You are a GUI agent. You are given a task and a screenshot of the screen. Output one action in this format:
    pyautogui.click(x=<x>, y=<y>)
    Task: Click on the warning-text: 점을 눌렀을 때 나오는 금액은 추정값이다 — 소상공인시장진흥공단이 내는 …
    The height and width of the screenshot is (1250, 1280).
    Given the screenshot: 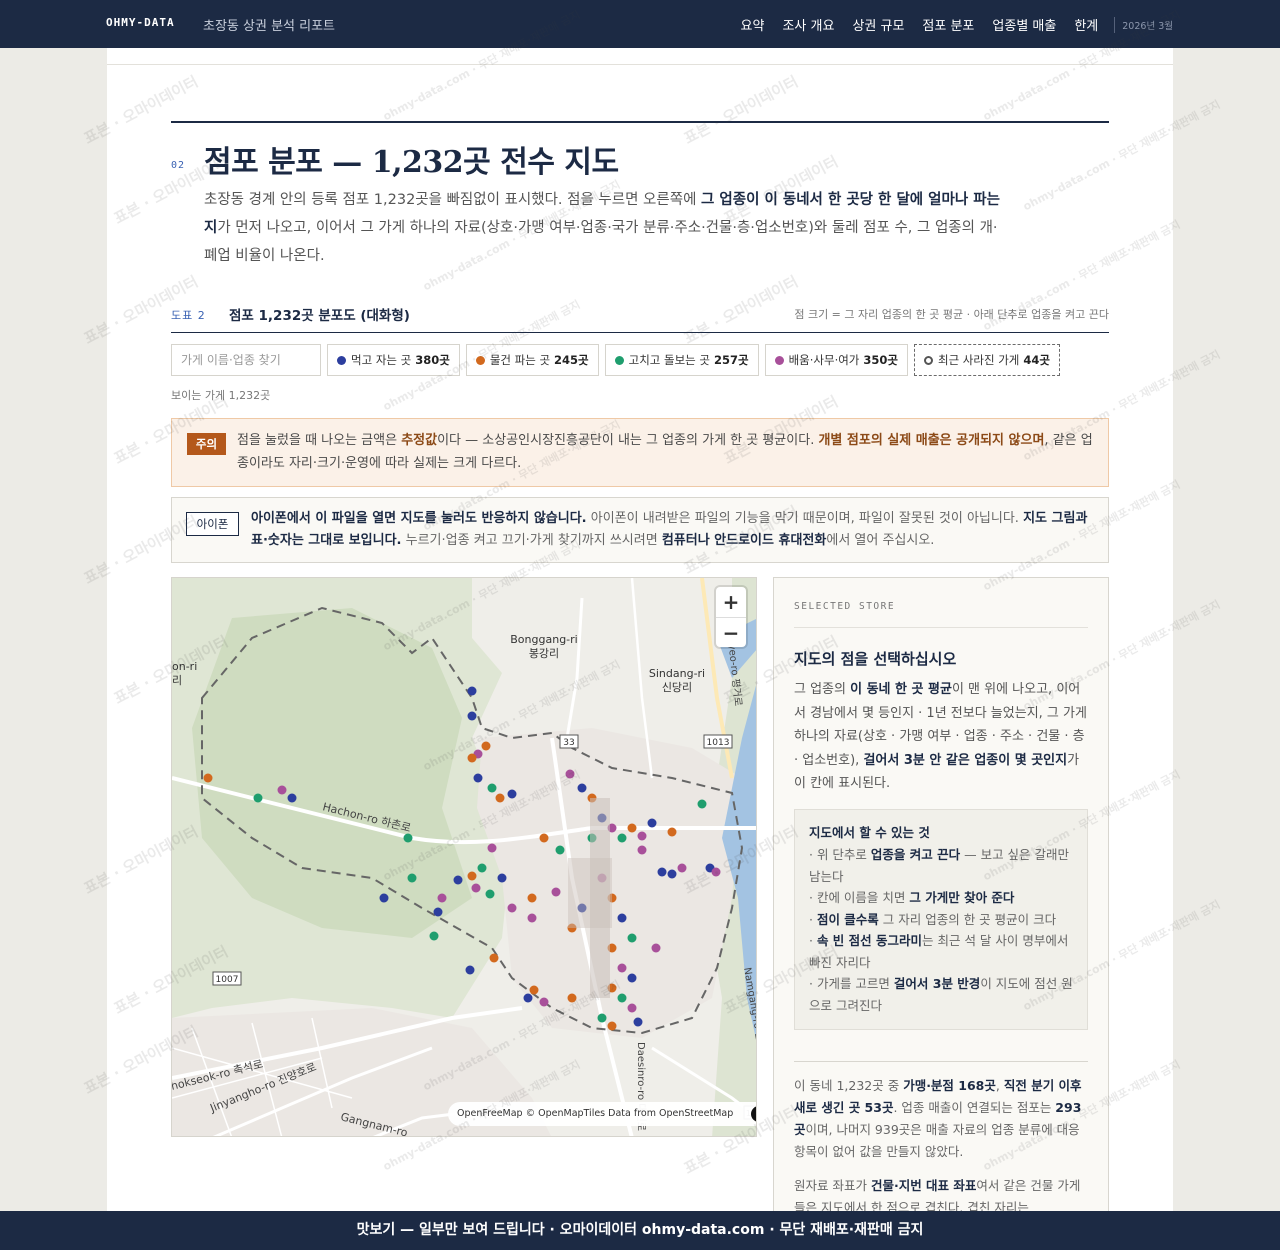 What is the action you would take?
    pyautogui.click(x=665, y=452)
    